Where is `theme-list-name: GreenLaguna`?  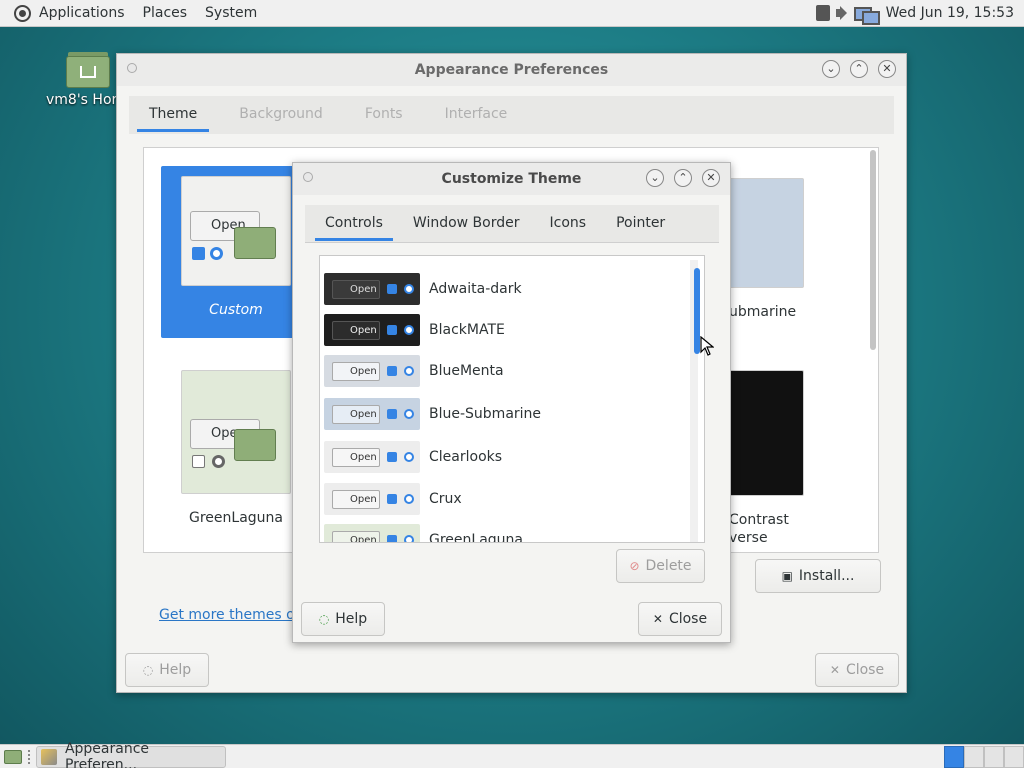 theme-list-name: GreenLaguna is located at coordinates (476, 537).